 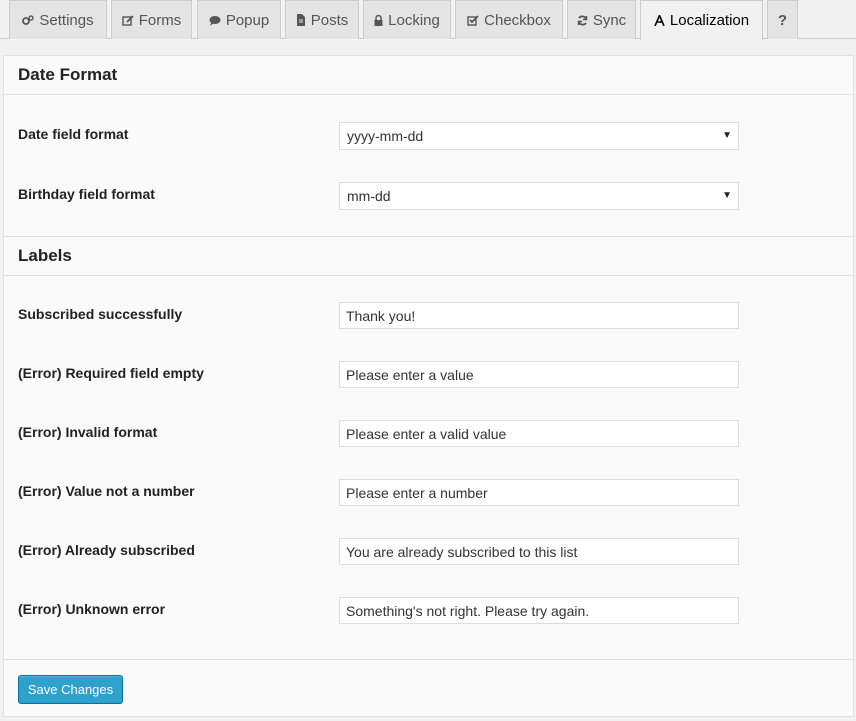 What do you see at coordinates (160, 20) in the screenshot?
I see `tab-label: Forms` at bounding box center [160, 20].